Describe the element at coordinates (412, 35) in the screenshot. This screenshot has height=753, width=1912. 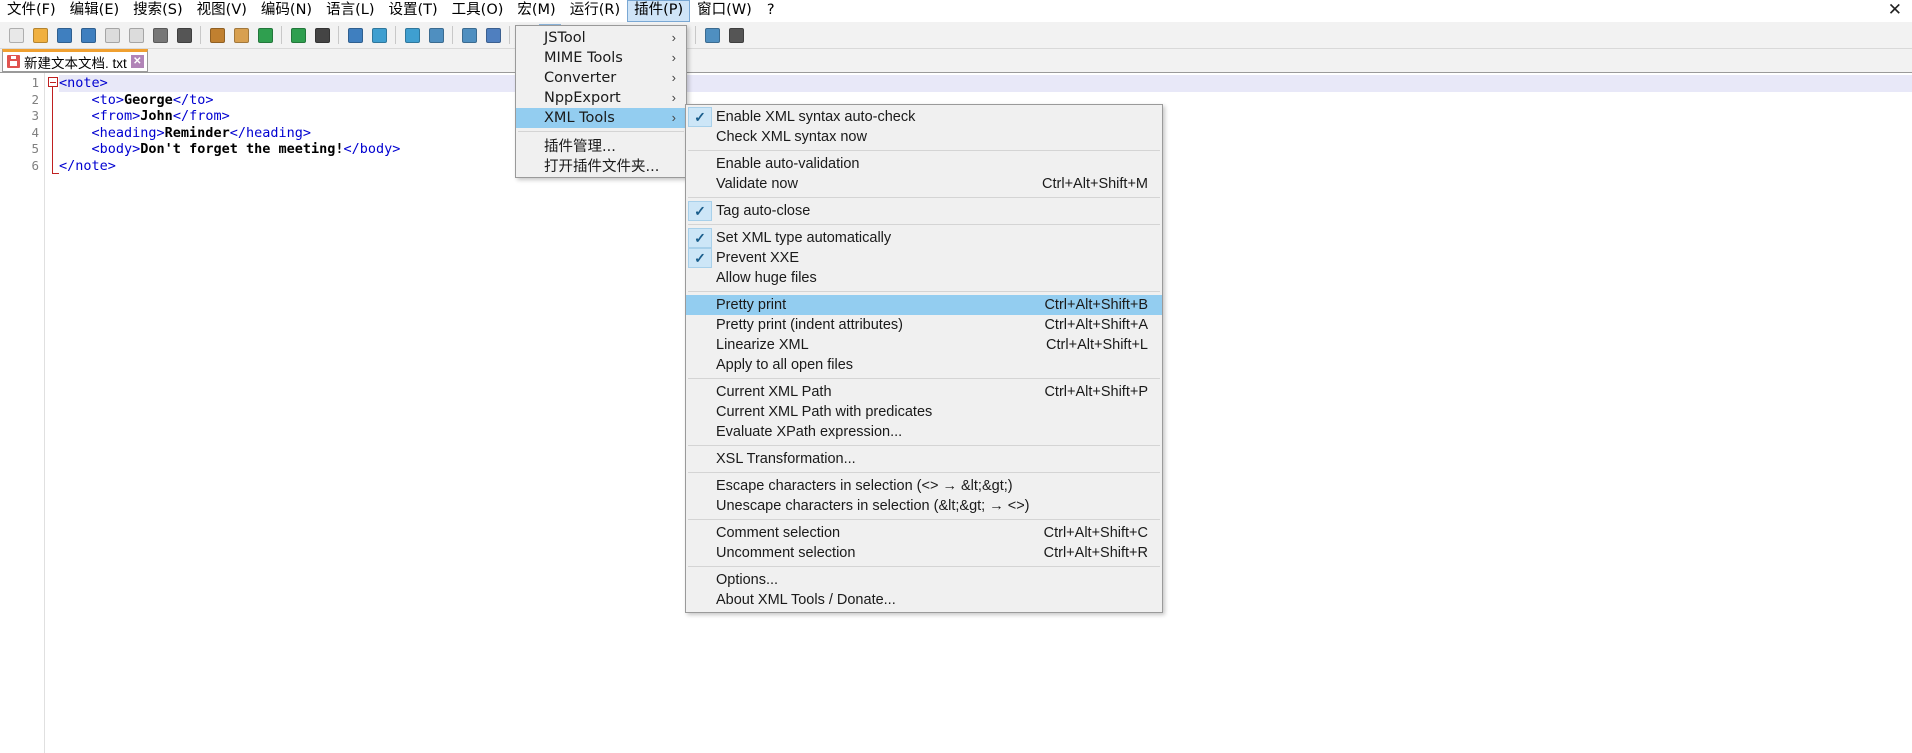
I see `zoom-out-icon` at that location.